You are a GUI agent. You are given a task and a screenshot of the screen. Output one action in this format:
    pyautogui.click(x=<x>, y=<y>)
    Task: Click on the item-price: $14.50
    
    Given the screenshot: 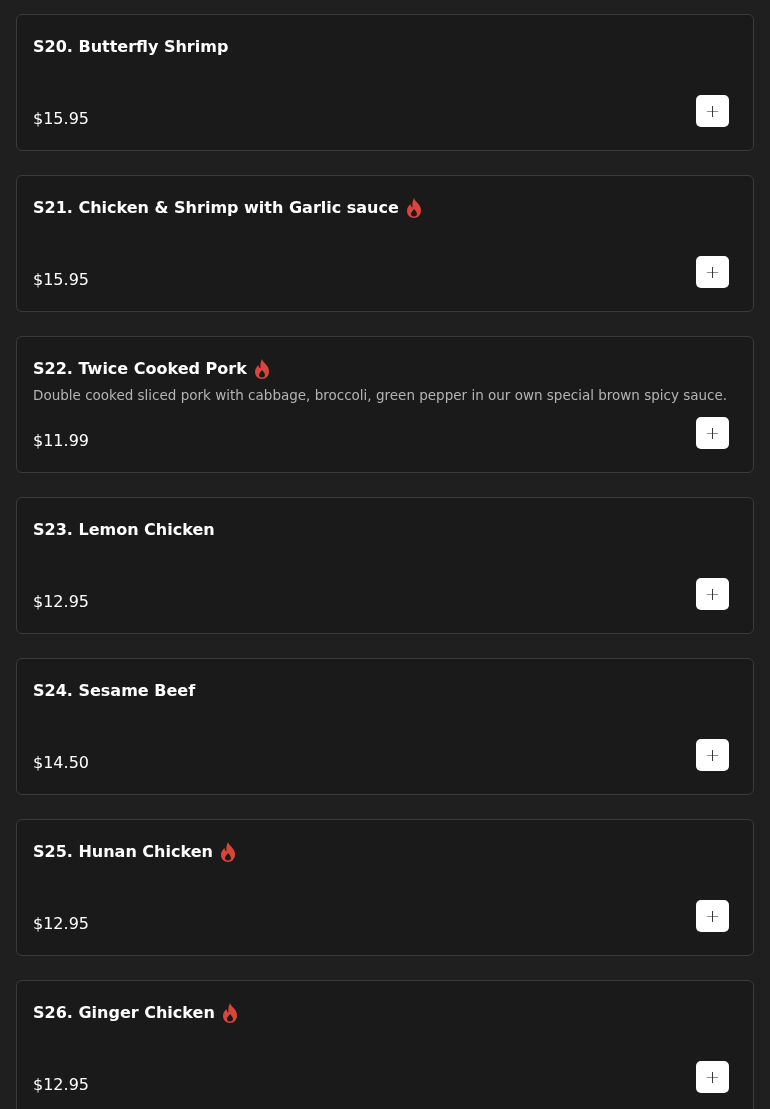 What is the action you would take?
    pyautogui.click(x=61, y=763)
    